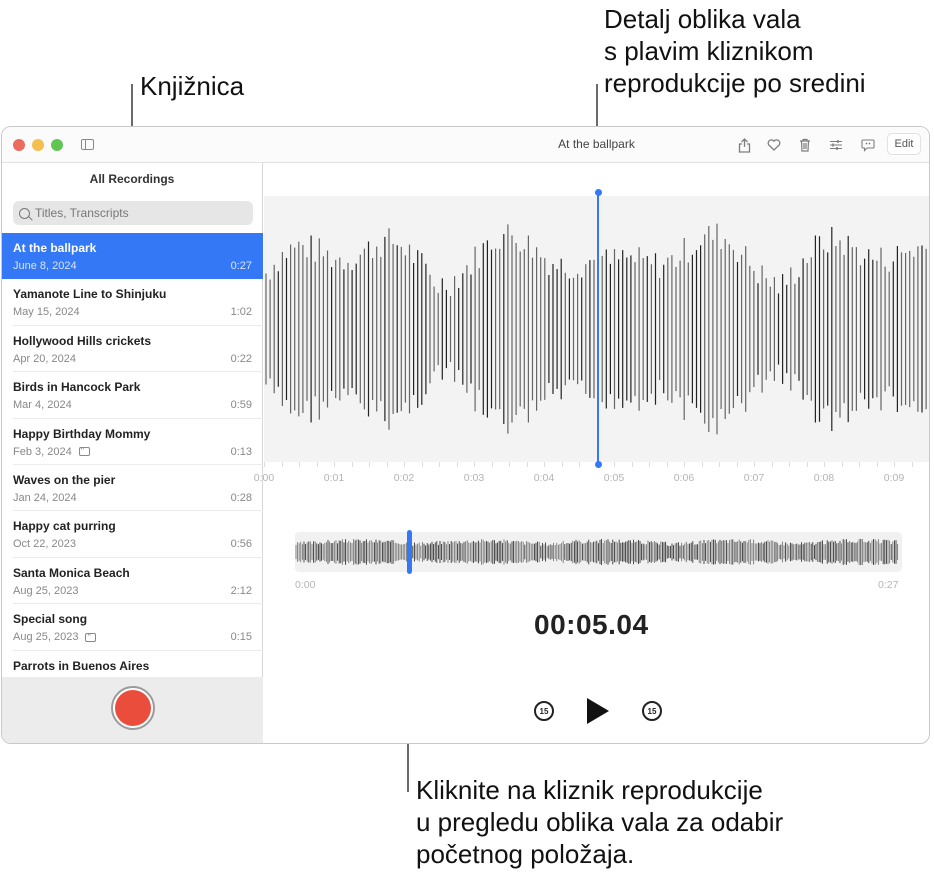  I want to click on record-button, so click(133, 708).